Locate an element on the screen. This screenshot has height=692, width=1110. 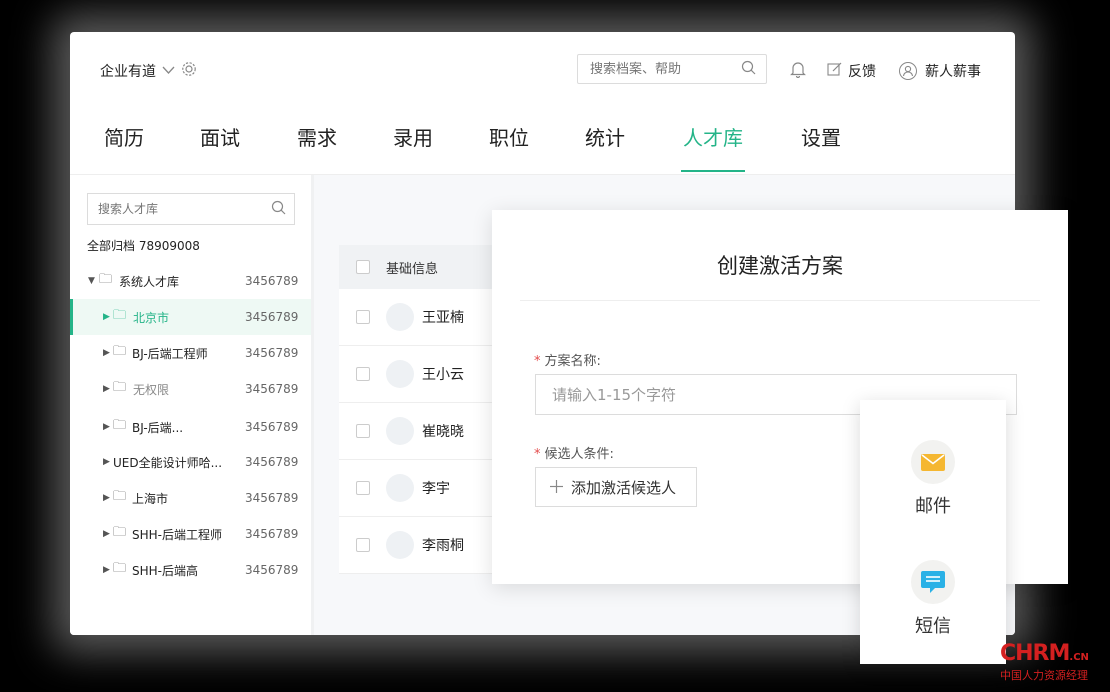
candidate-name: 王亚楠 is located at coordinates (443, 317).